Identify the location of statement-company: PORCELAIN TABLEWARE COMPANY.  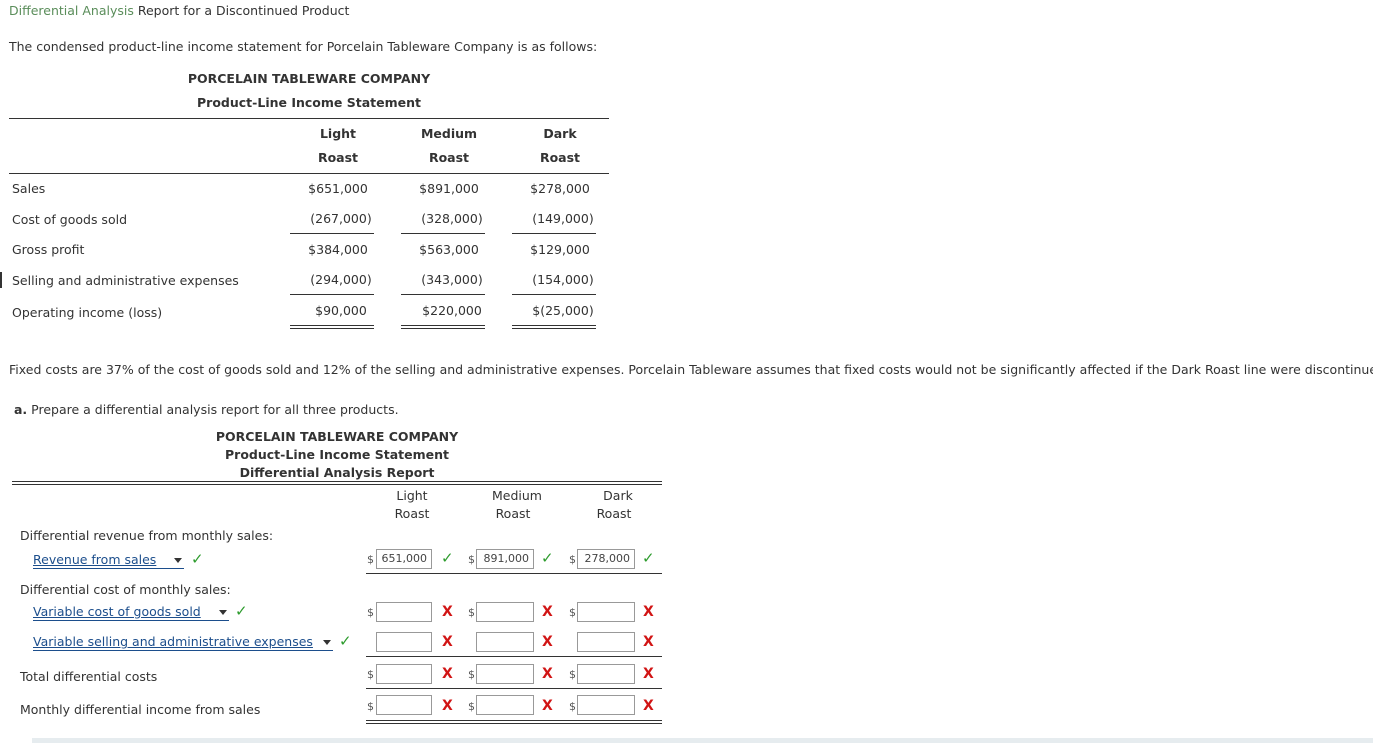
(309, 78).